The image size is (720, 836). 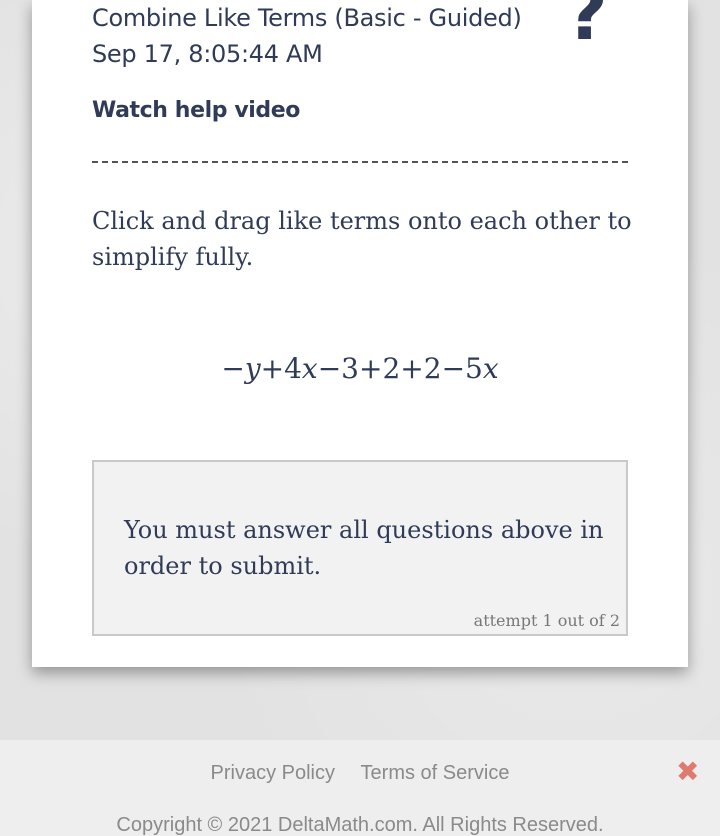 I want to click on watch-help-video-link: Watch help video, so click(x=196, y=110).